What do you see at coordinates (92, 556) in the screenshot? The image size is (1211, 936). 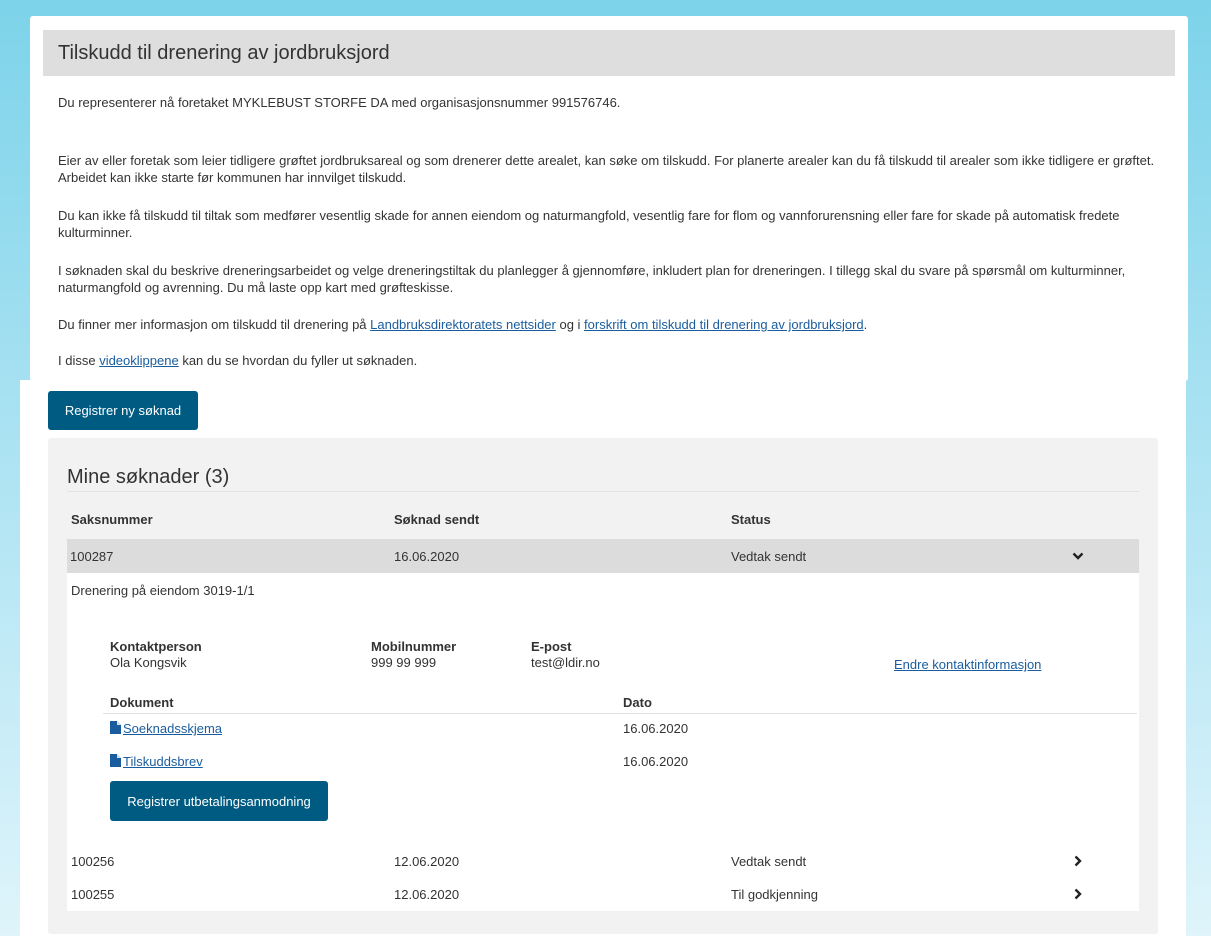 I see `case-number: 100287` at bounding box center [92, 556].